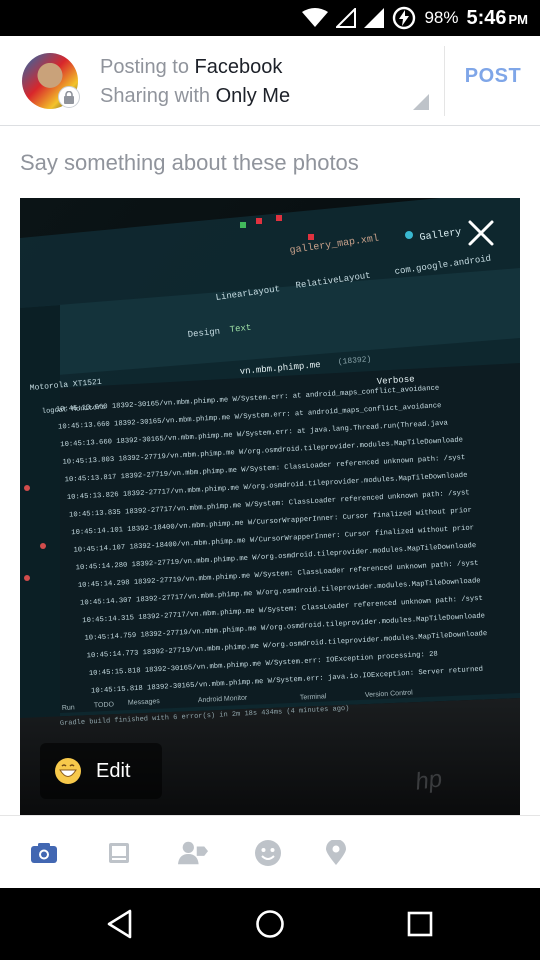  What do you see at coordinates (420, 924) in the screenshot?
I see `recents-icon` at bounding box center [420, 924].